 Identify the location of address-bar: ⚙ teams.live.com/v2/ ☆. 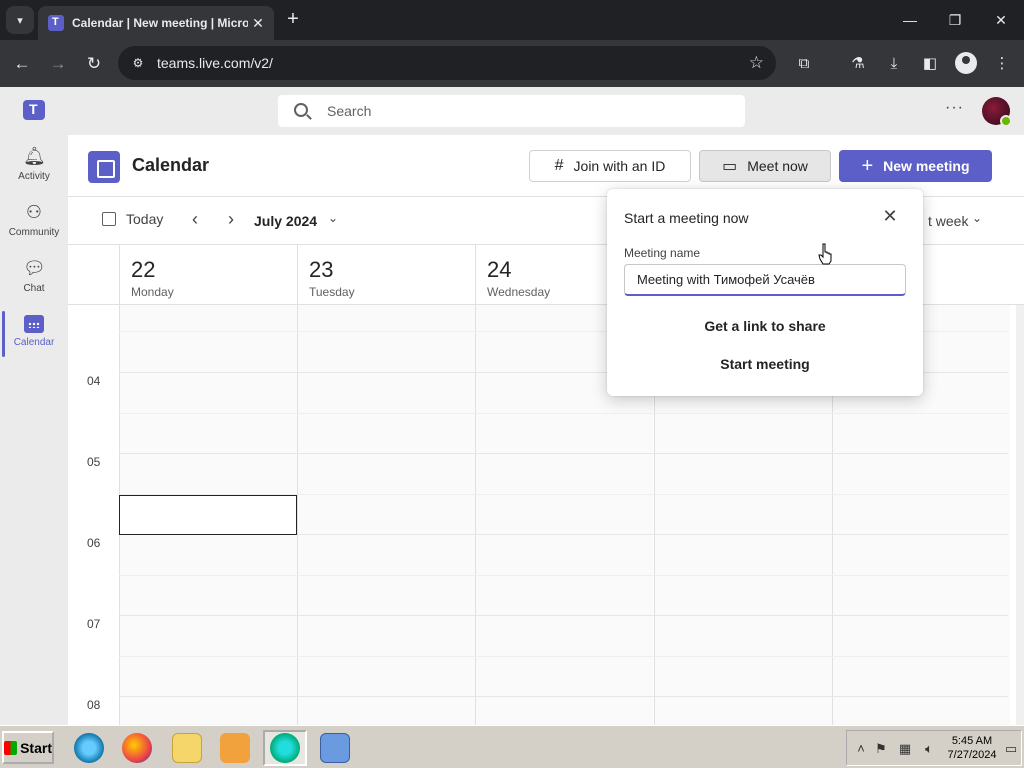
(447, 63).